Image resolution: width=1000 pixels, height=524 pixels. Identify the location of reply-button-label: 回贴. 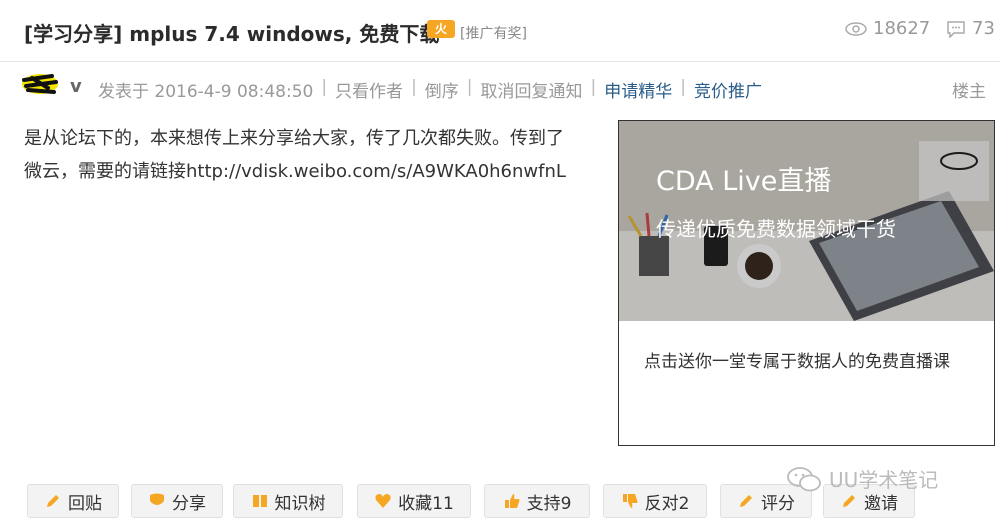
(85, 503).